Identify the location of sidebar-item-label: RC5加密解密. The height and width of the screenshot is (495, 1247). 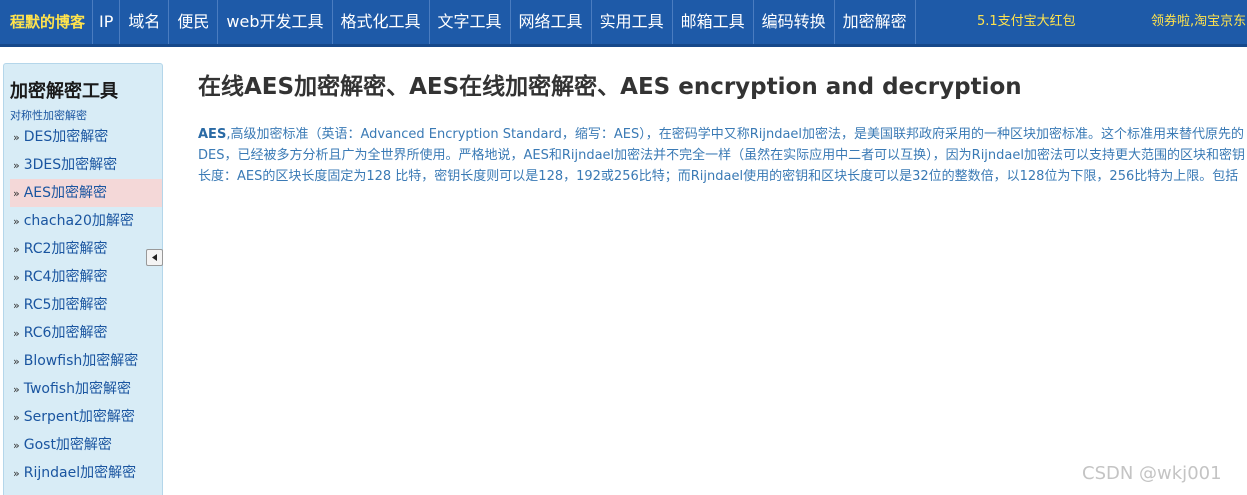
(65, 305).